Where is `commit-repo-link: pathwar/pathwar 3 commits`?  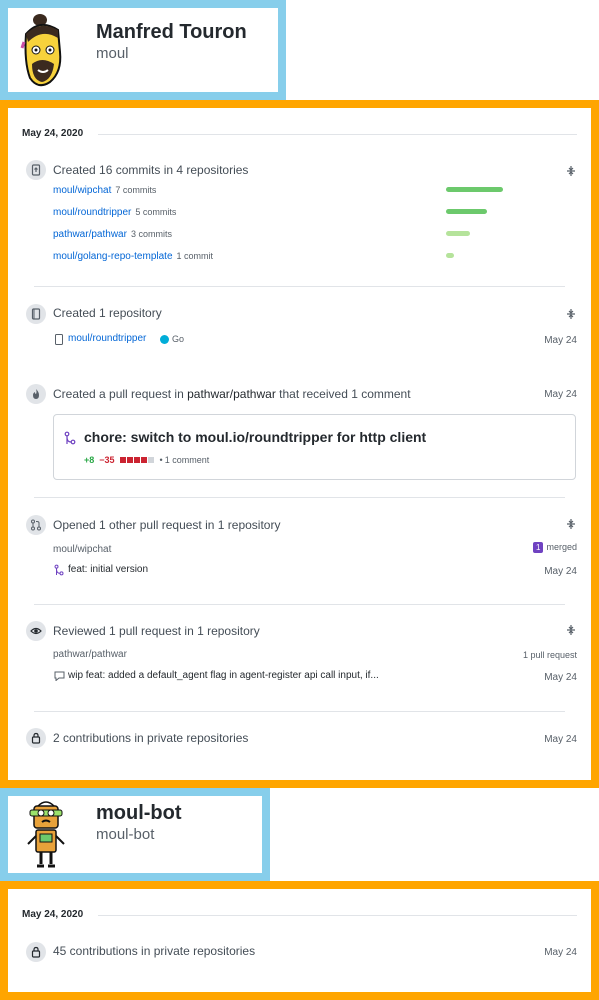 commit-repo-link: pathwar/pathwar 3 commits is located at coordinates (112, 234).